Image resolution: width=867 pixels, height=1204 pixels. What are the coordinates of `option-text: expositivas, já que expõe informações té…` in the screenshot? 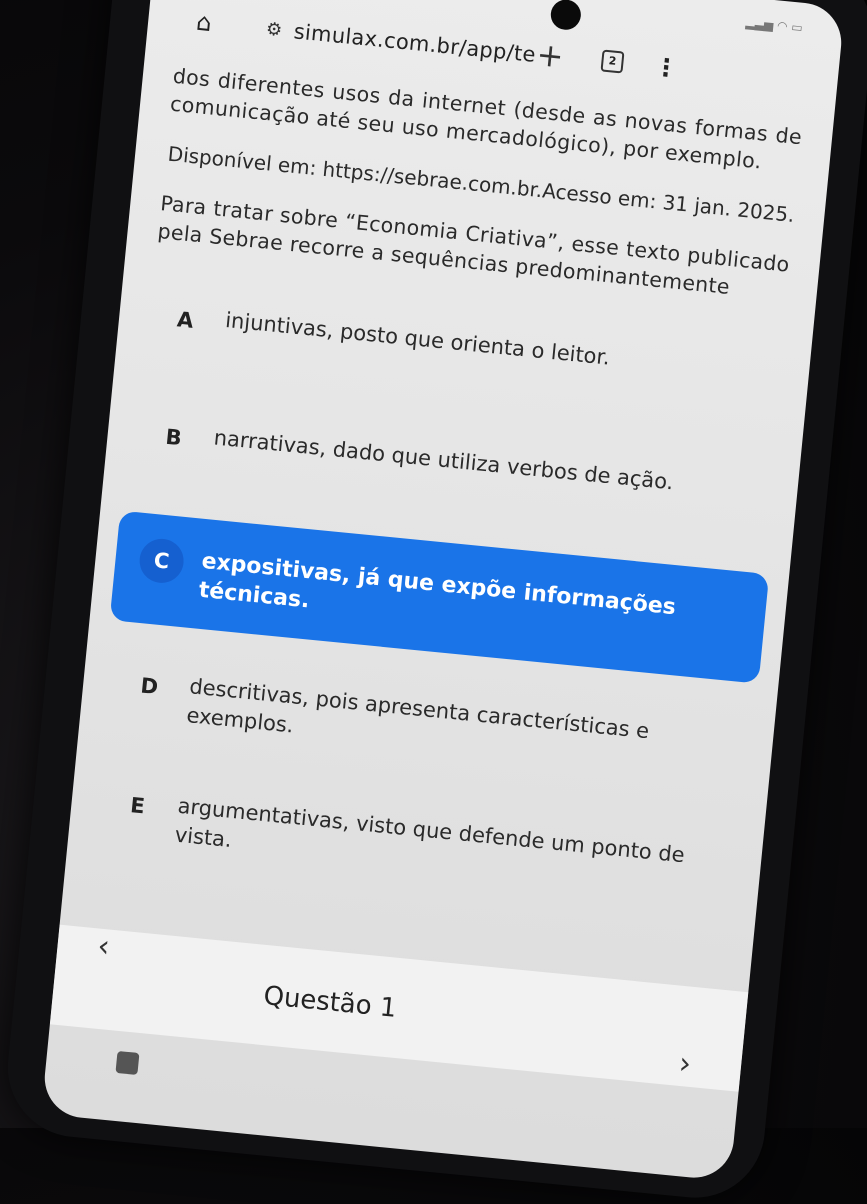 It's located at (437, 584).